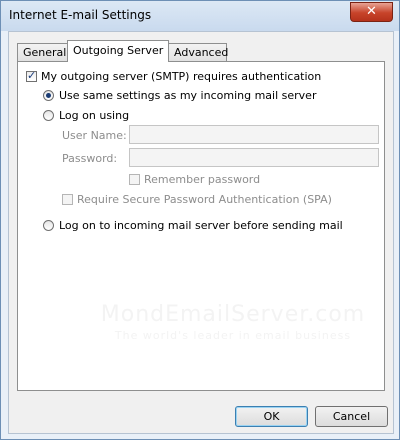 This screenshot has width=402, height=442. What do you see at coordinates (48, 115) in the screenshot?
I see `log-on-using-radio` at bounding box center [48, 115].